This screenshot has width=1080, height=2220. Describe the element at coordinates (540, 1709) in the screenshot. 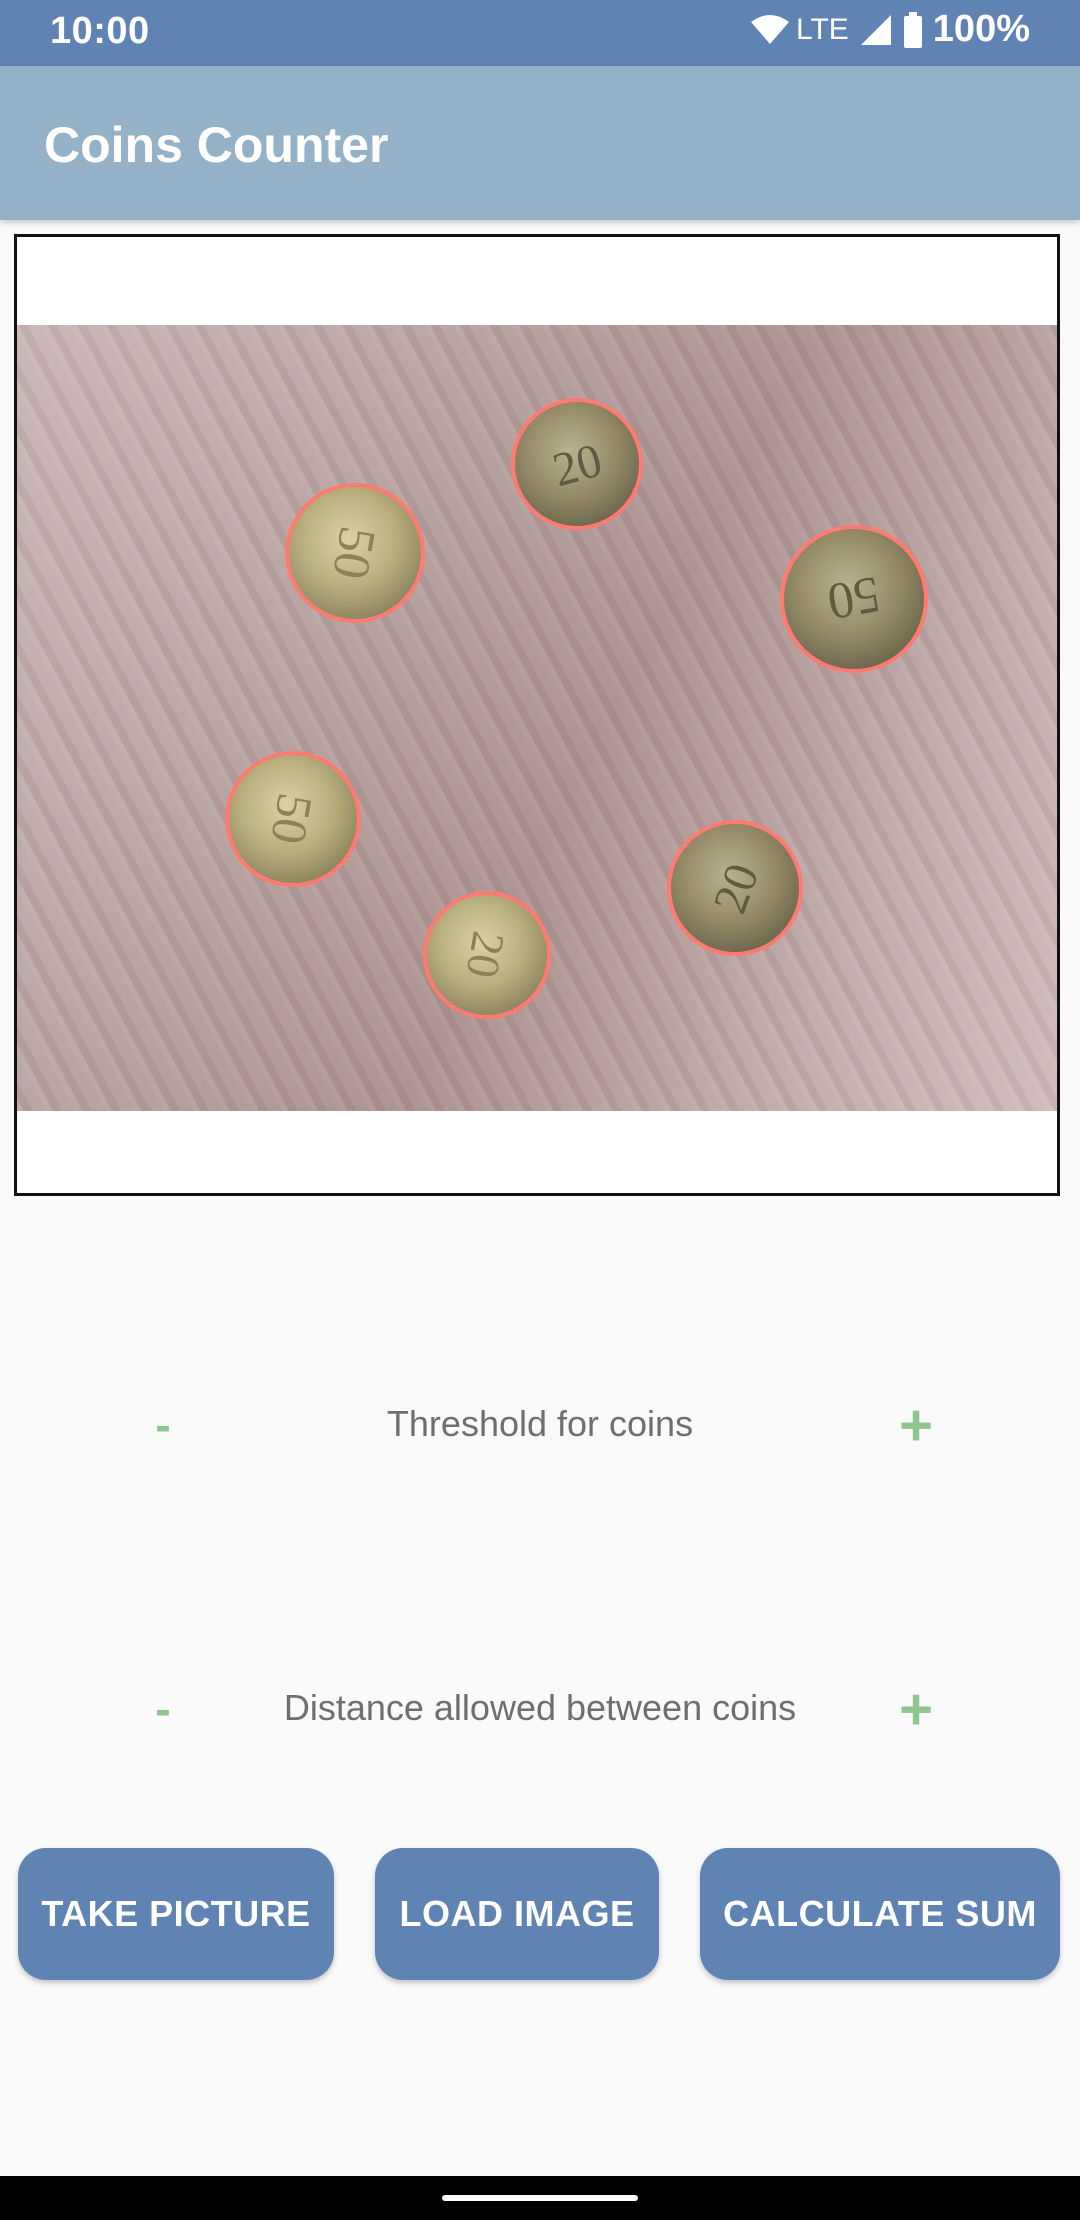

I see `distance-control: - Distance allowed between coins +` at that location.